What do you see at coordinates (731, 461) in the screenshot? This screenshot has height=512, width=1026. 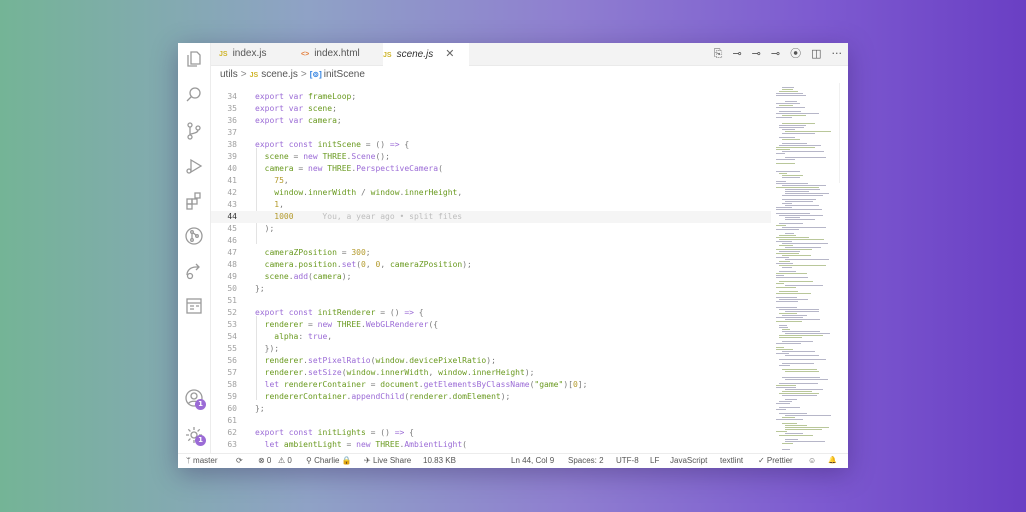 I see `textlint-status: textlint` at bounding box center [731, 461].